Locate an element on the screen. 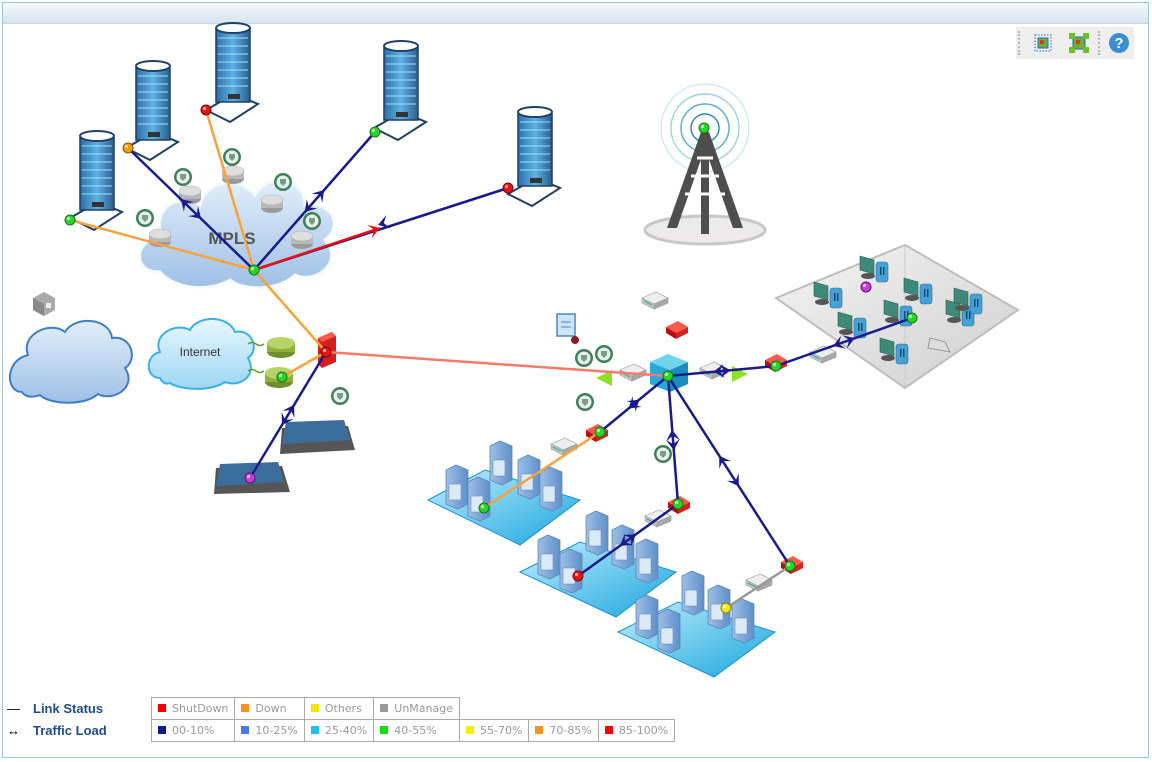 The height and width of the screenshot is (762, 1152). legend-item-unmanage: UnManage is located at coordinates (416, 708).